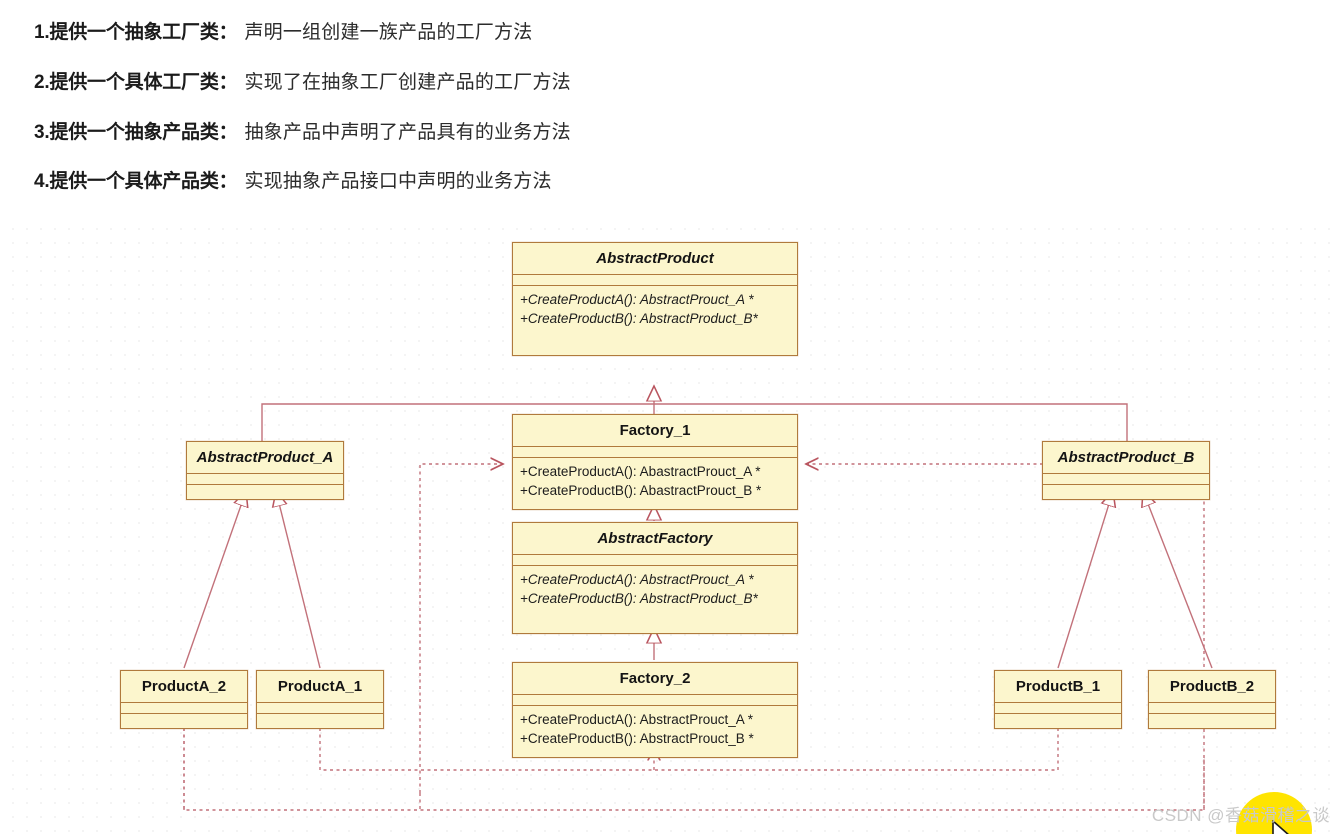  What do you see at coordinates (407, 132) in the screenshot?
I see `note-value: 抽象产品中声明了产品具有的业务方法` at bounding box center [407, 132].